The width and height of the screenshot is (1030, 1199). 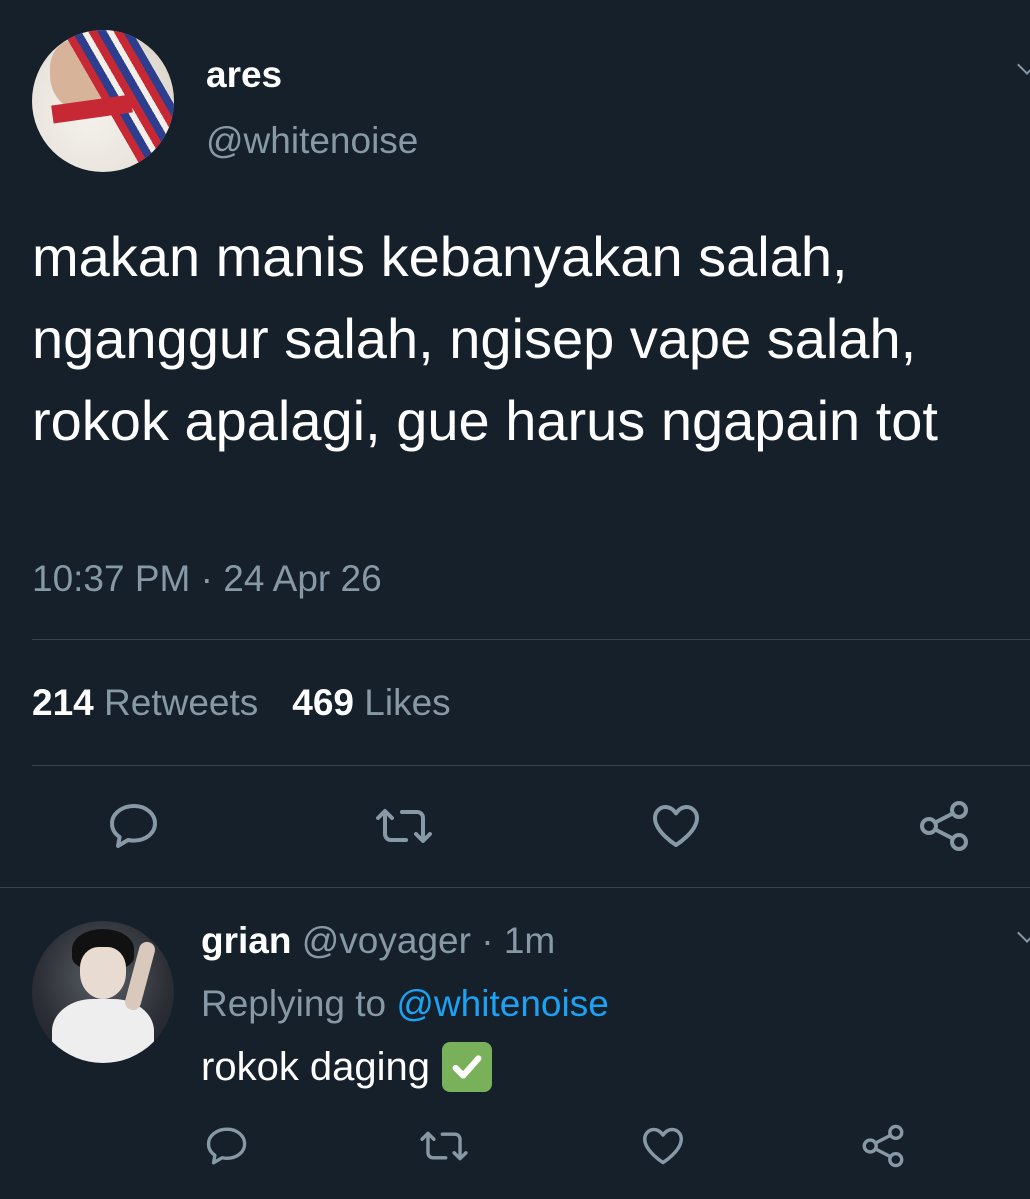 I want to click on retweet-label: Retweets, so click(x=181, y=702).